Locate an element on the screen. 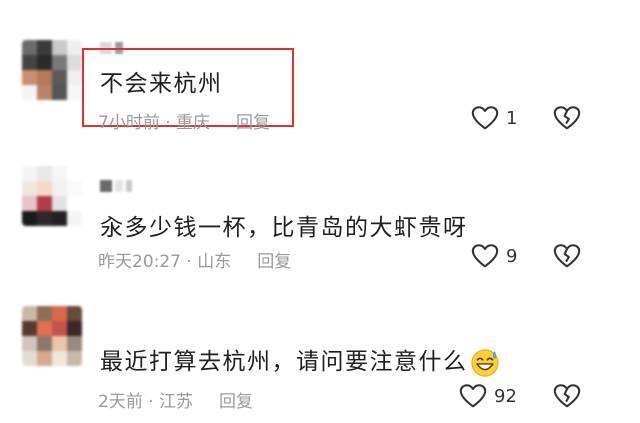 The image size is (640, 423). comment-meta: 7小时前 · 重庆 回复 is located at coordinates (184, 120).